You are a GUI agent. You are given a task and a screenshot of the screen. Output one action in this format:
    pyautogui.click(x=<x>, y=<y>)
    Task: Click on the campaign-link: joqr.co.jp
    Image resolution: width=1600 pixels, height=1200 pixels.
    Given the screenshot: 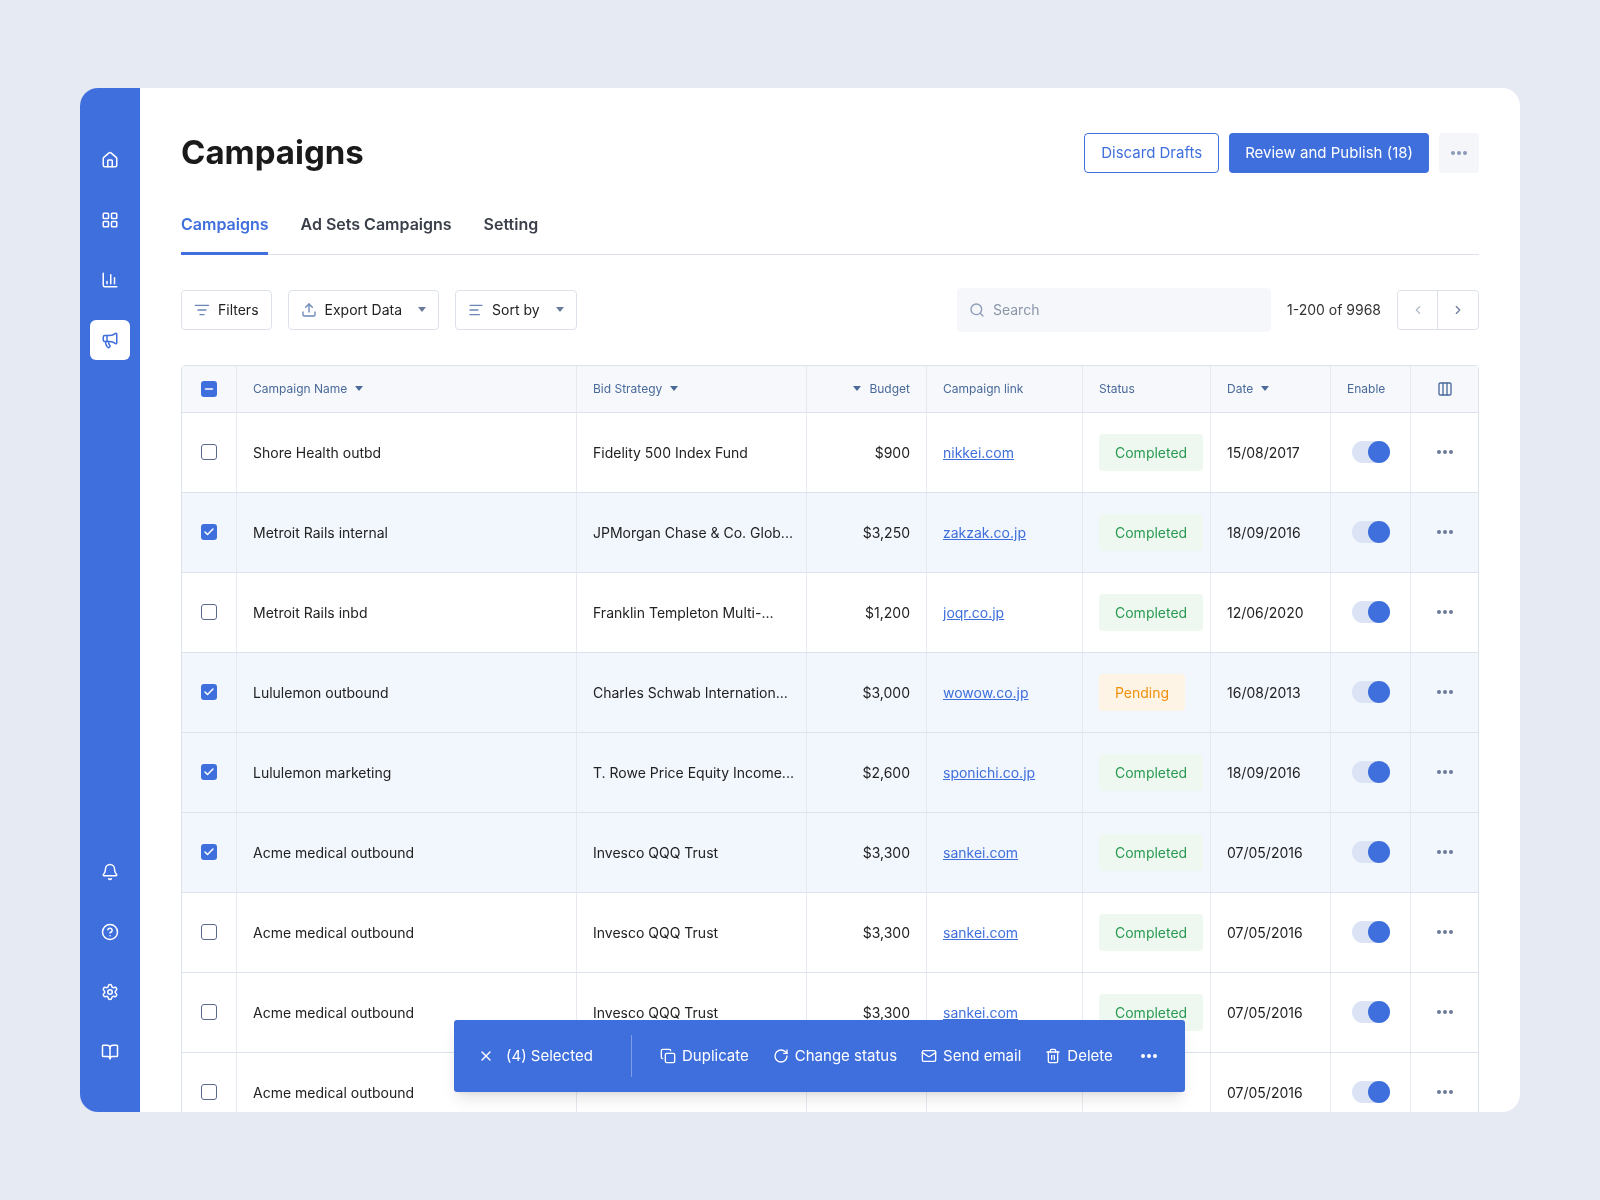 What is the action you would take?
    pyautogui.click(x=974, y=612)
    